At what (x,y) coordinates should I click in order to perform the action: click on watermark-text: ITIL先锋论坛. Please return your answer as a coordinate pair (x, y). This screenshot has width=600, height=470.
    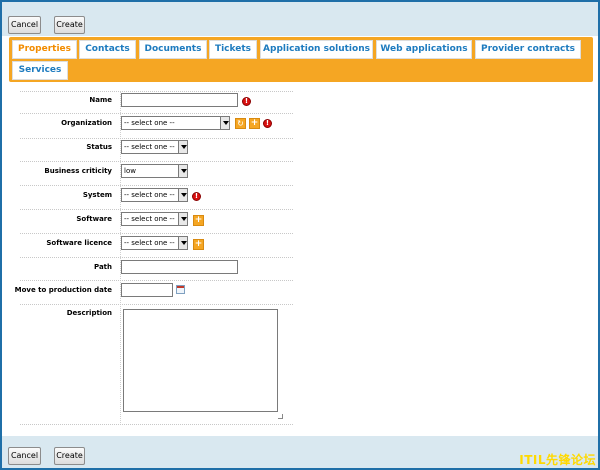
    Looking at the image, I should click on (557, 460).